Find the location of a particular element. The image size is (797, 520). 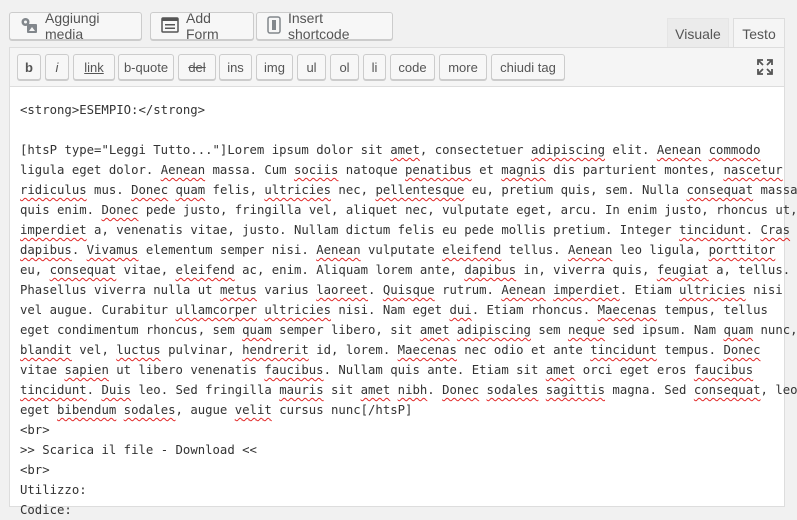

media-icon is located at coordinates (29, 26).